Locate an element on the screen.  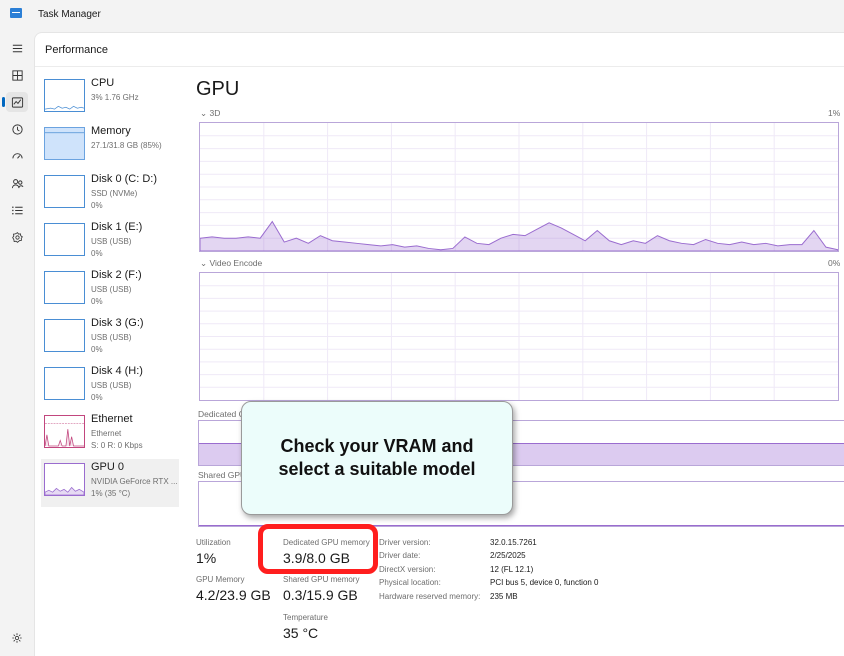
nav-rail is located at coordinates (17, 344).